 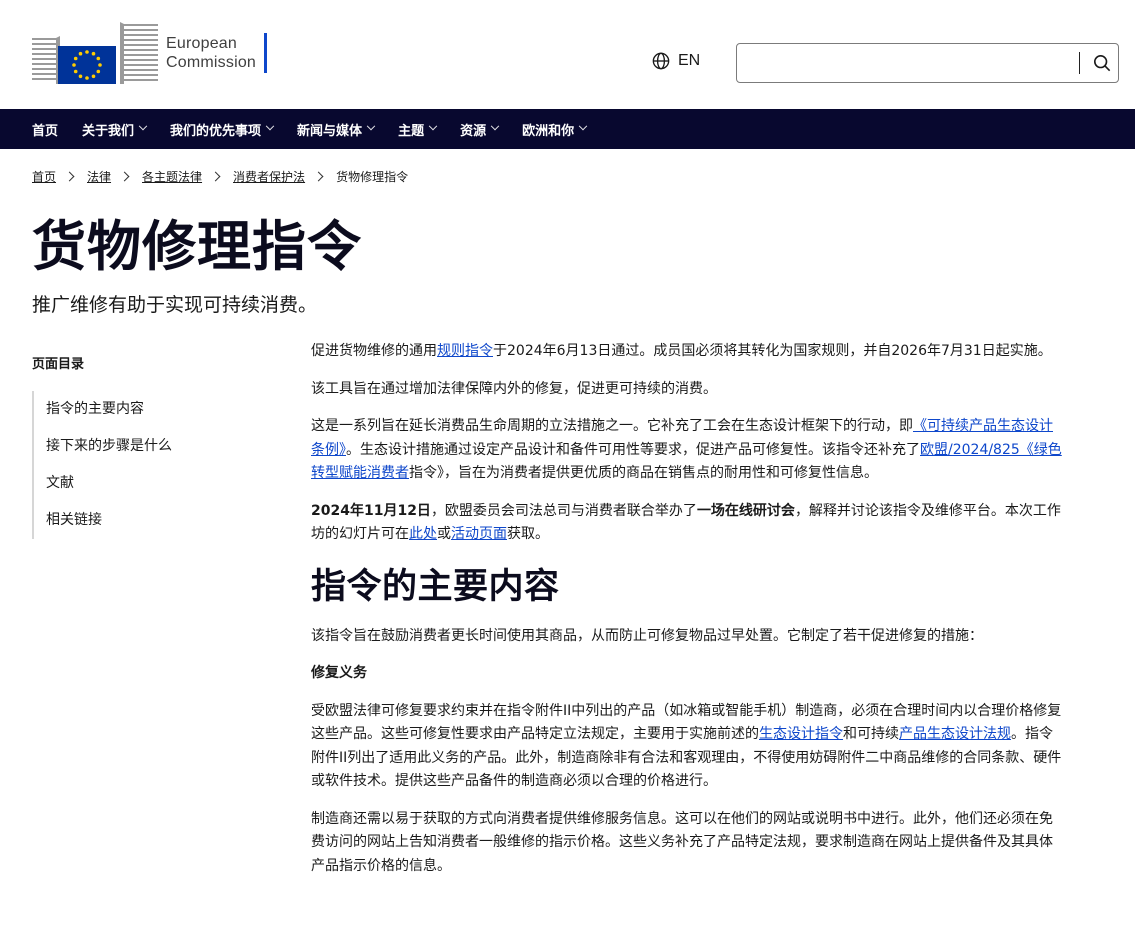 What do you see at coordinates (689, 60) in the screenshot?
I see `language-label: EN` at bounding box center [689, 60].